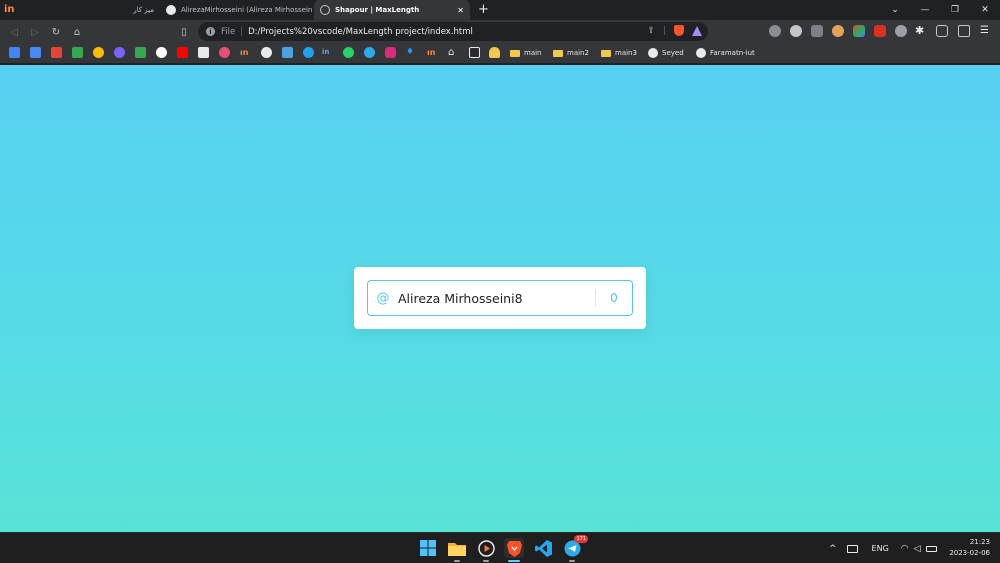 This screenshot has height=563, width=1000. Describe the element at coordinates (369, 52) in the screenshot. I see `bookmark-telegram-icon` at that location.